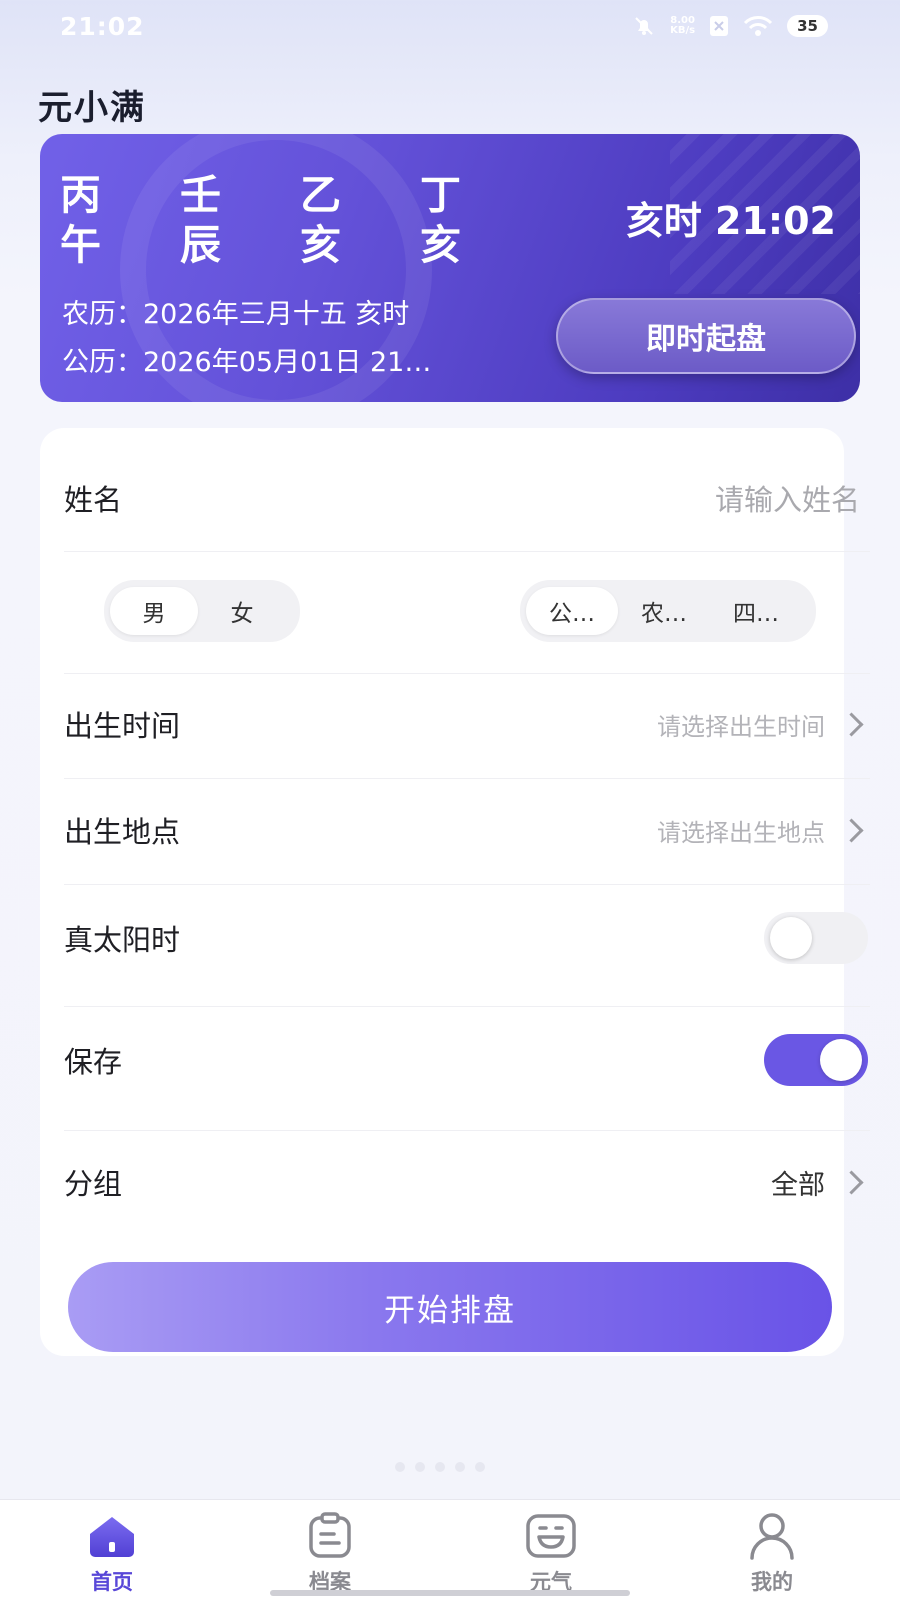  I want to click on birth-place-placeholder: 请选择出生地点, so click(741, 832).